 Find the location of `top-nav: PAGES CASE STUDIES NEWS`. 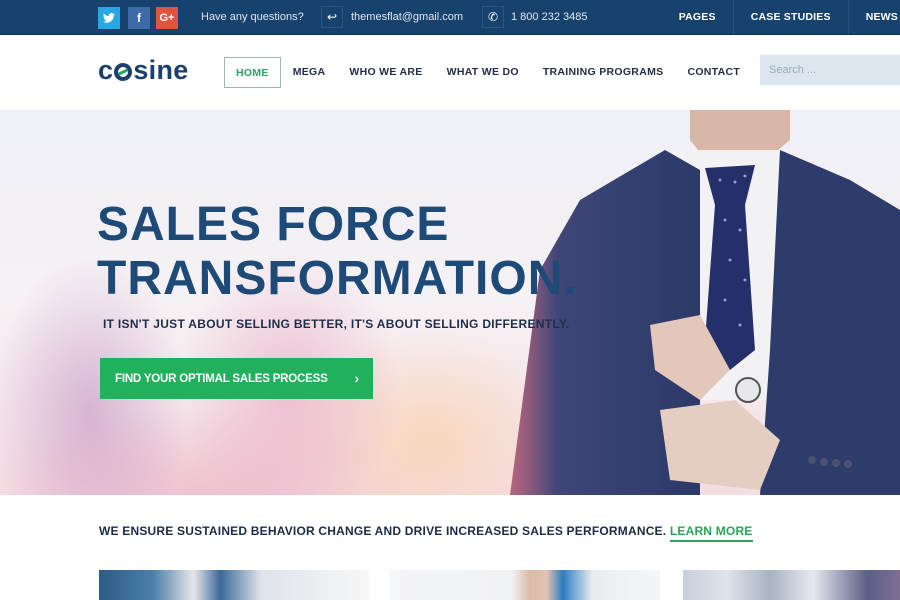

top-nav: PAGES CASE STUDIES NEWS is located at coordinates (781, 17).